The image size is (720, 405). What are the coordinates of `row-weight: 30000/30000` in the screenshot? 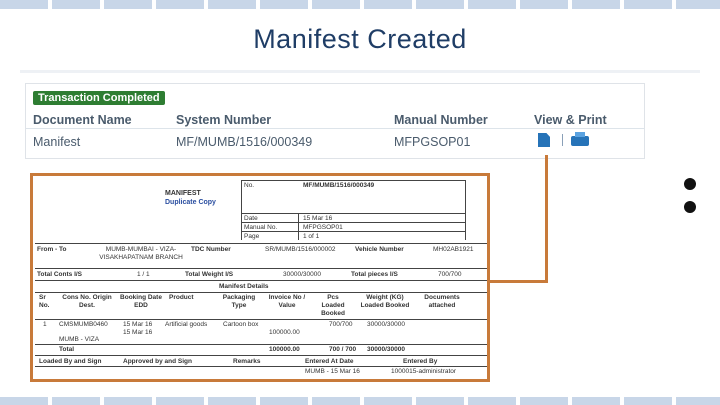 It's located at (386, 324).